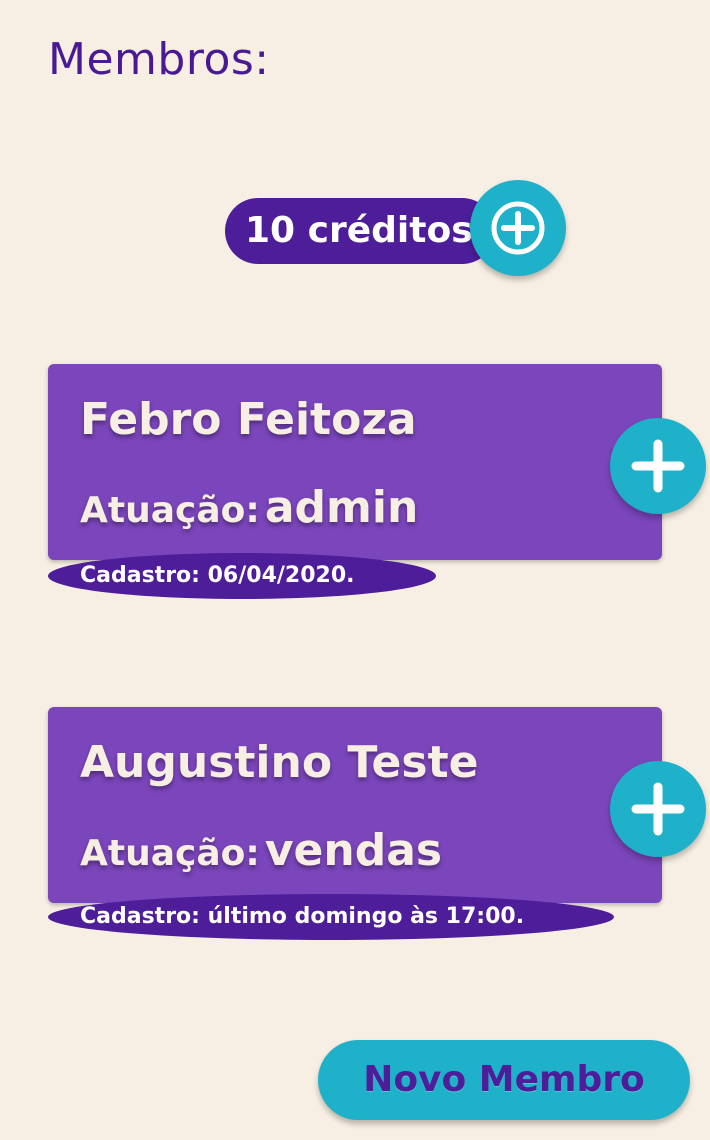 Image resolution: width=710 pixels, height=1140 pixels. I want to click on plus-circle-icon, so click(518, 228).